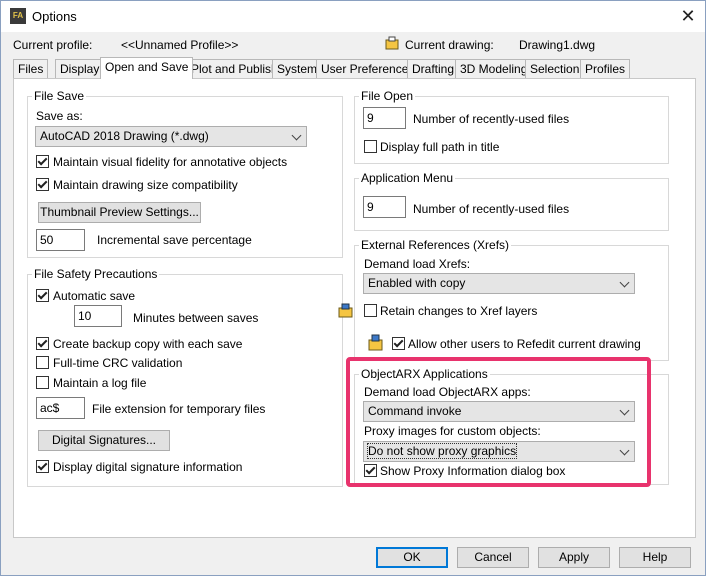 The width and height of the screenshot is (706, 576). Describe the element at coordinates (94, 296) in the screenshot. I see `automatic-save-label: Automatic save` at that location.